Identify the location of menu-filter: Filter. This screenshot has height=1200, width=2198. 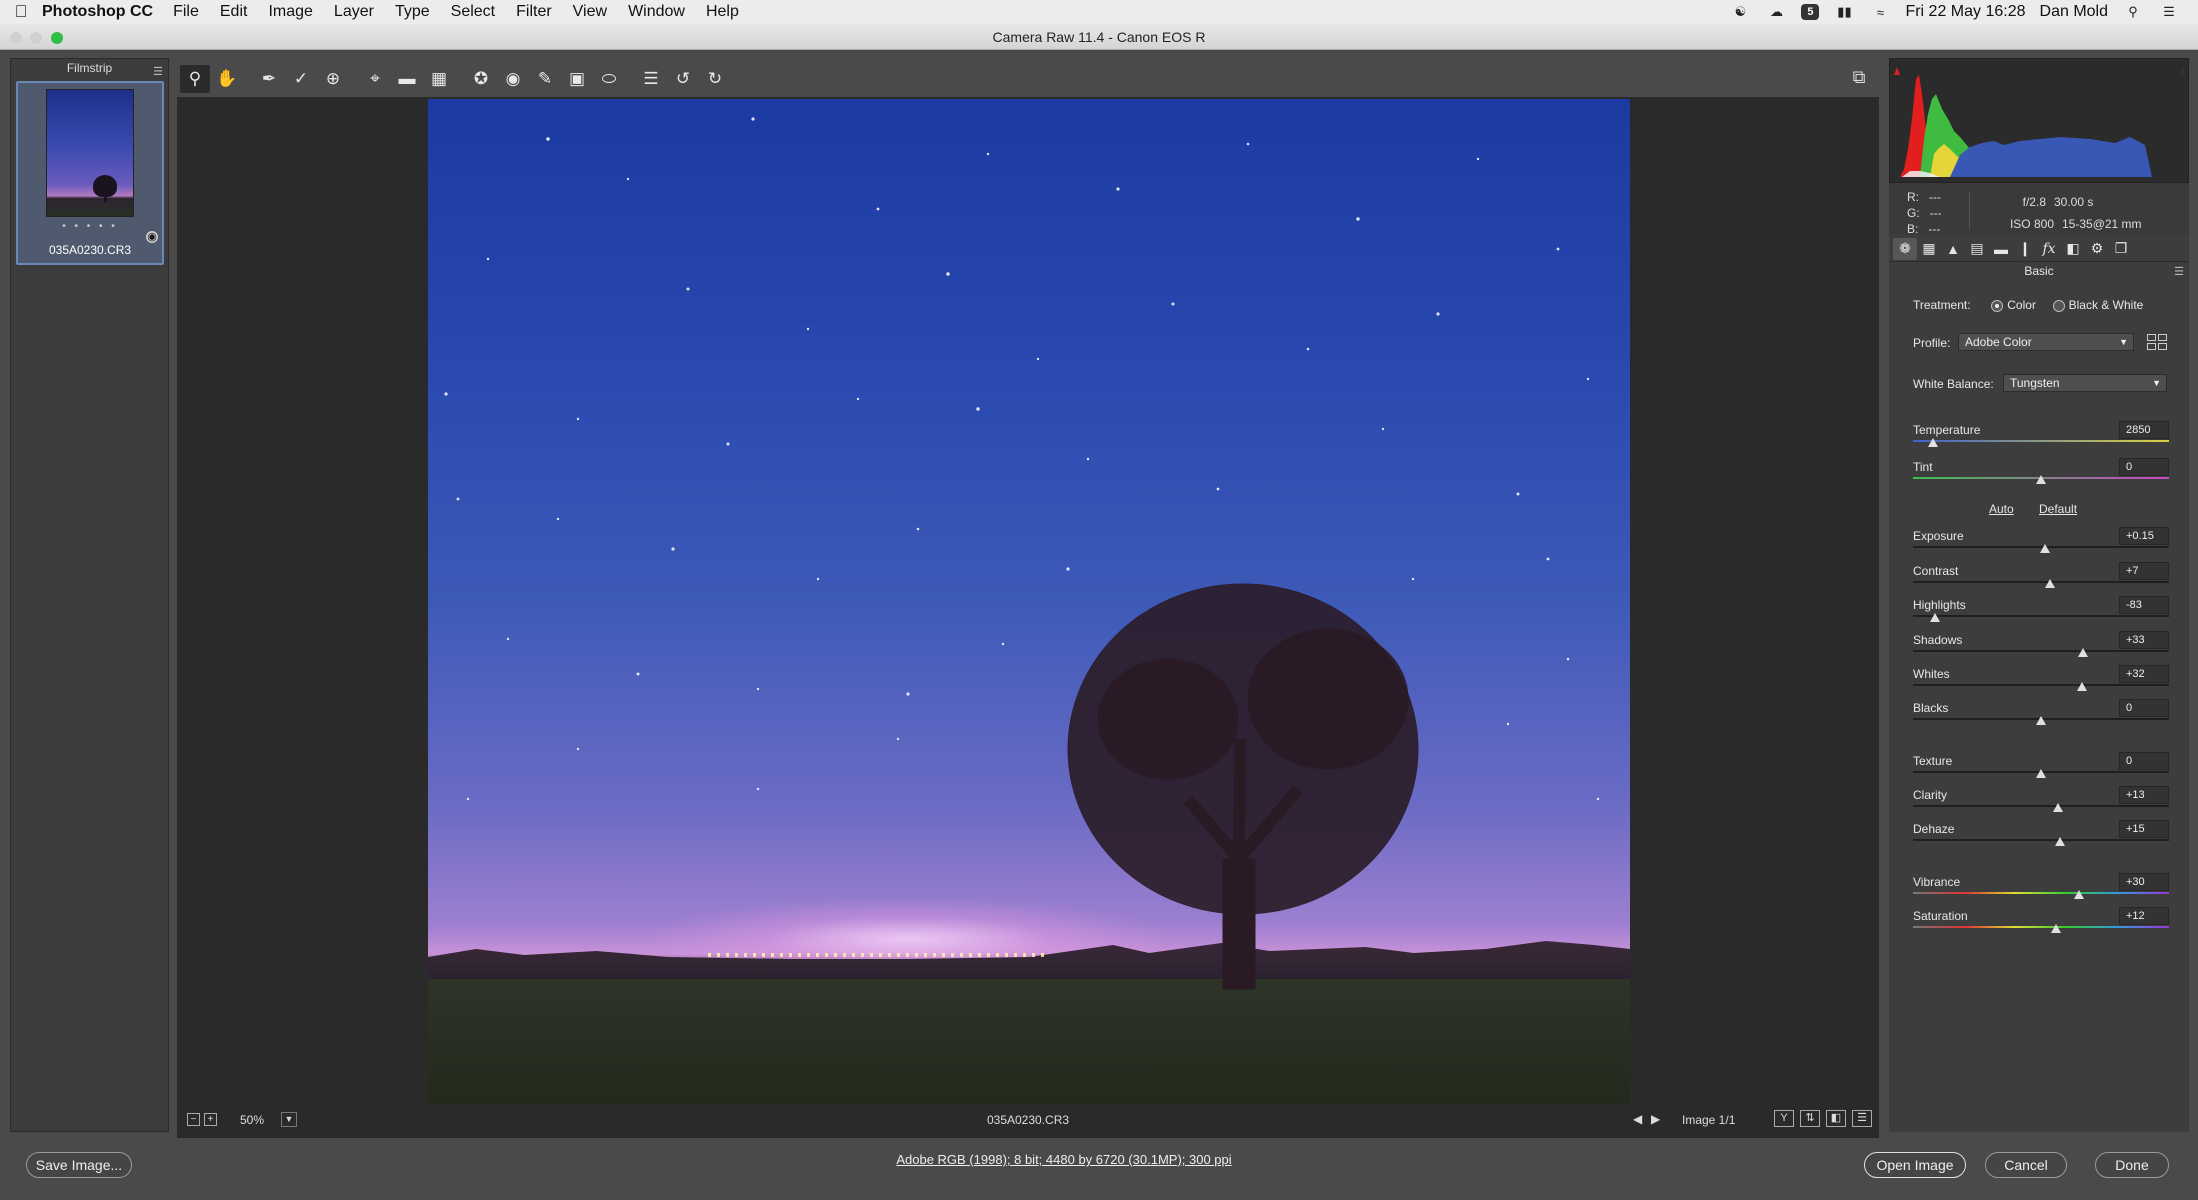
(534, 12).